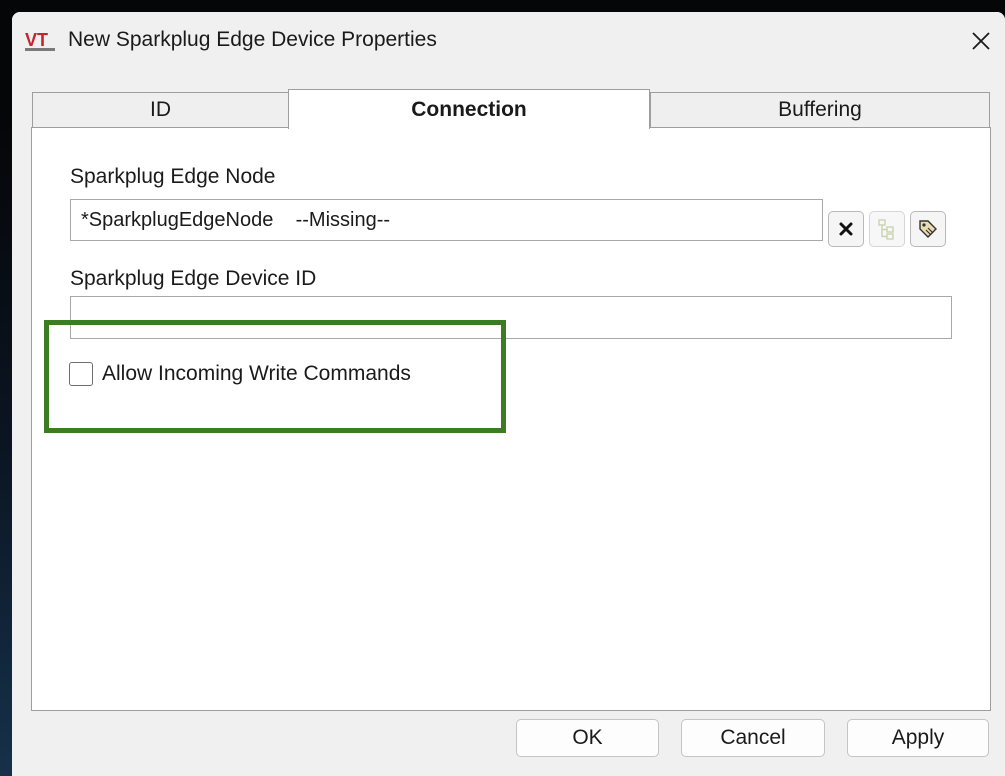 This screenshot has height=776, width=1005. I want to click on browse-edge-node-button, so click(887, 229).